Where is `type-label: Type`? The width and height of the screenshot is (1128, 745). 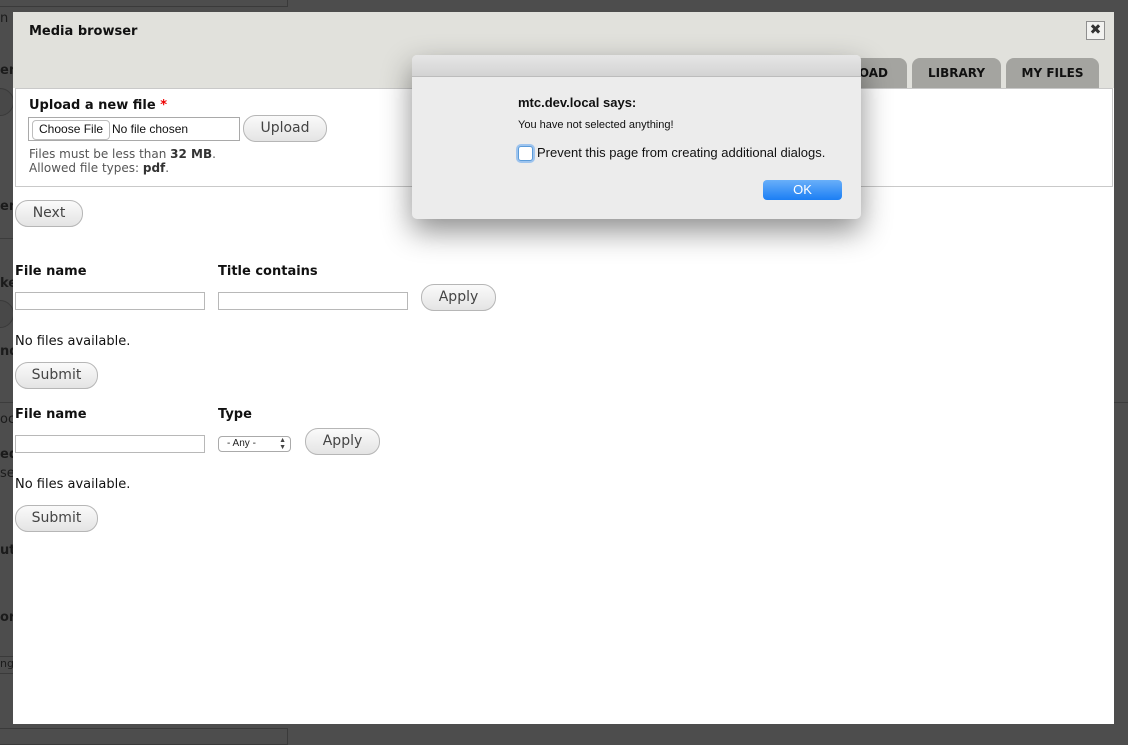
type-label: Type is located at coordinates (235, 414).